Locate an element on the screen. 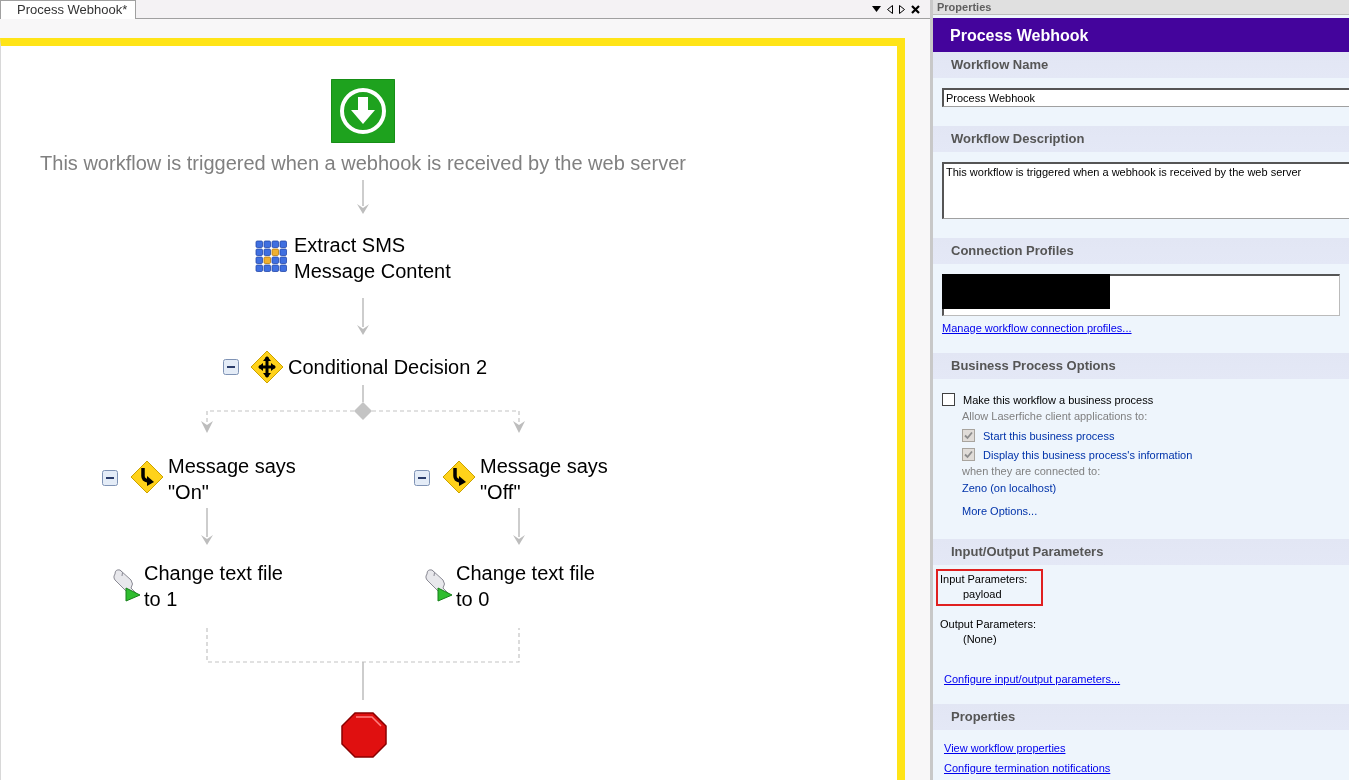 The height and width of the screenshot is (780, 1349). parameter-label: Input Parameters: is located at coordinates (984, 579).